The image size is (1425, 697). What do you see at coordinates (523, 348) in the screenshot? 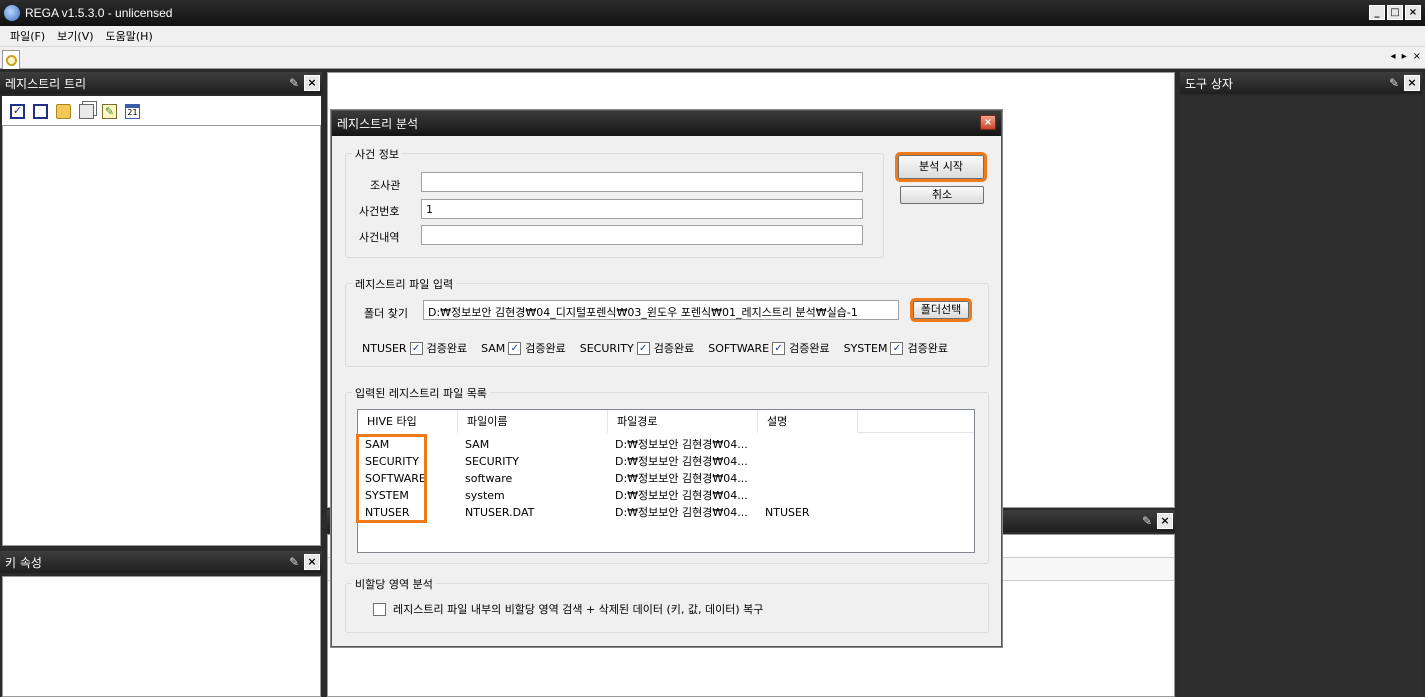
I see `hive-sam: SAM ✓ 검증완료` at bounding box center [523, 348].